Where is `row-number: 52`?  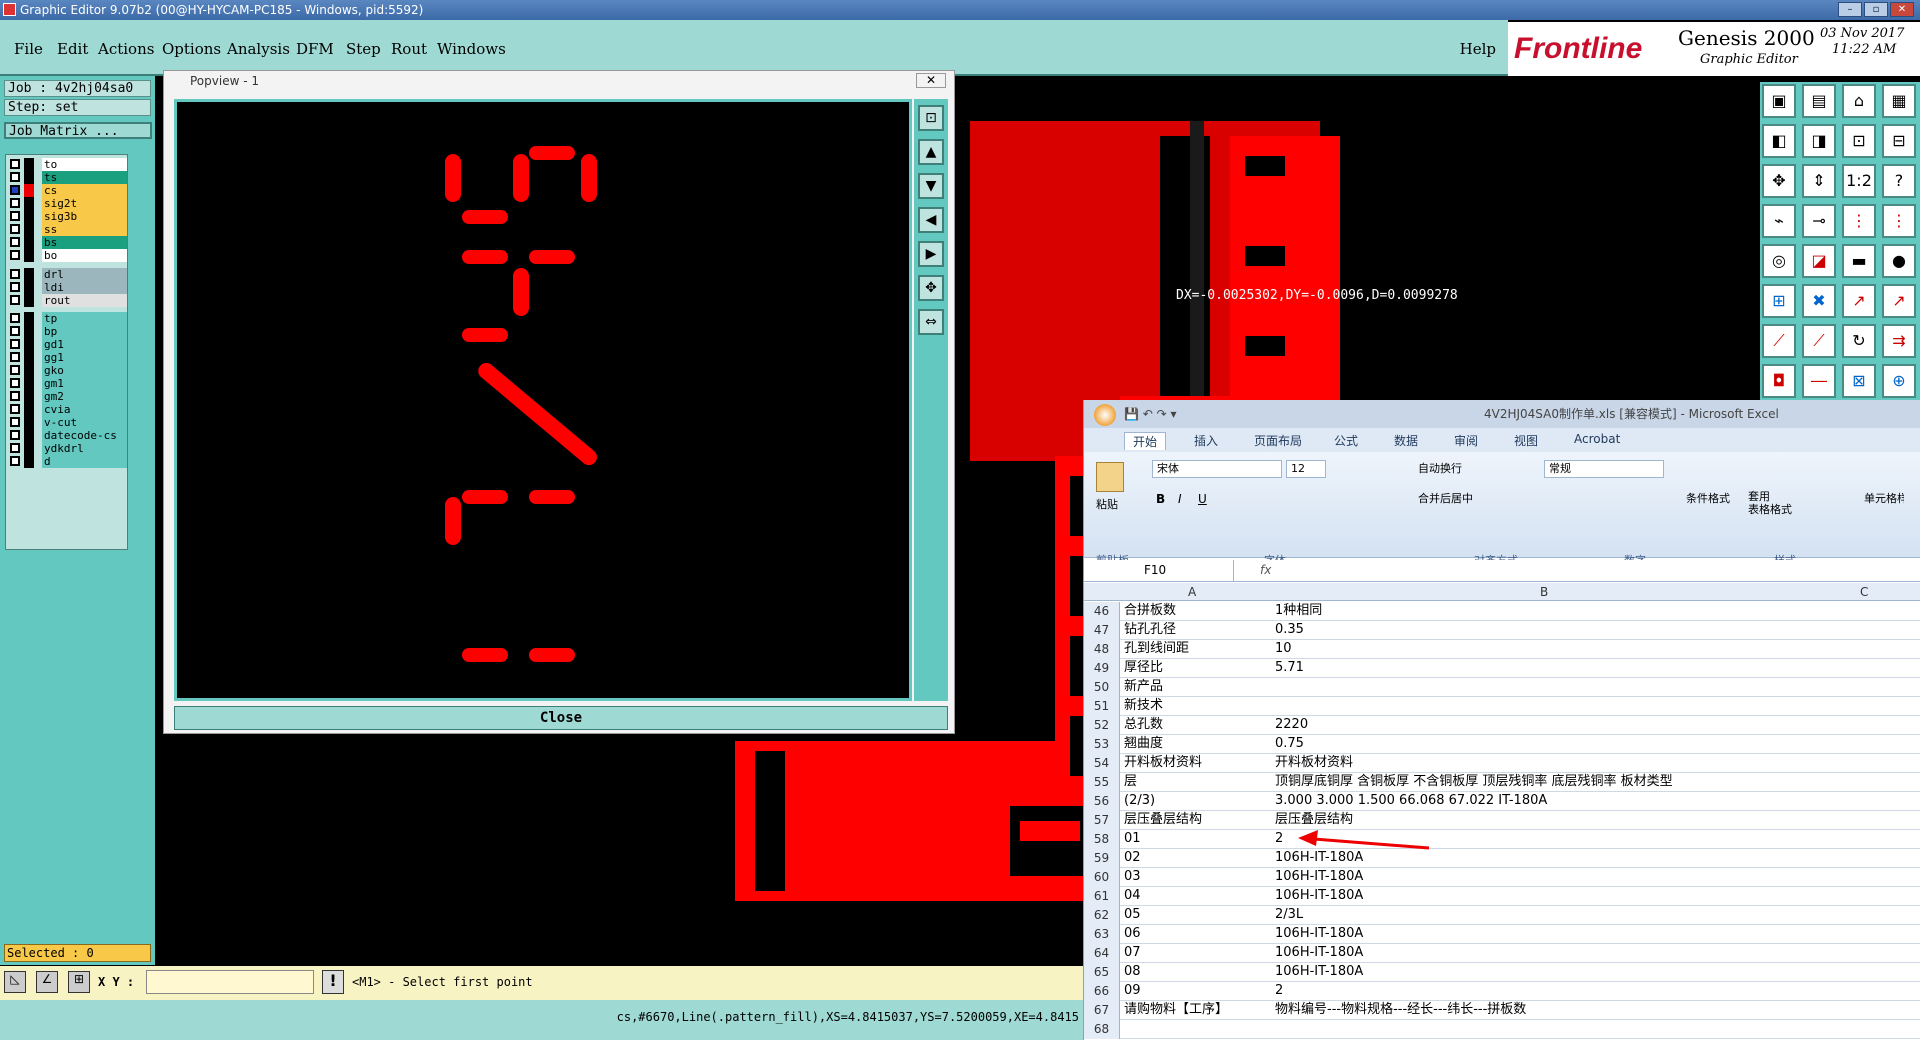 row-number: 52 is located at coordinates (1102, 725).